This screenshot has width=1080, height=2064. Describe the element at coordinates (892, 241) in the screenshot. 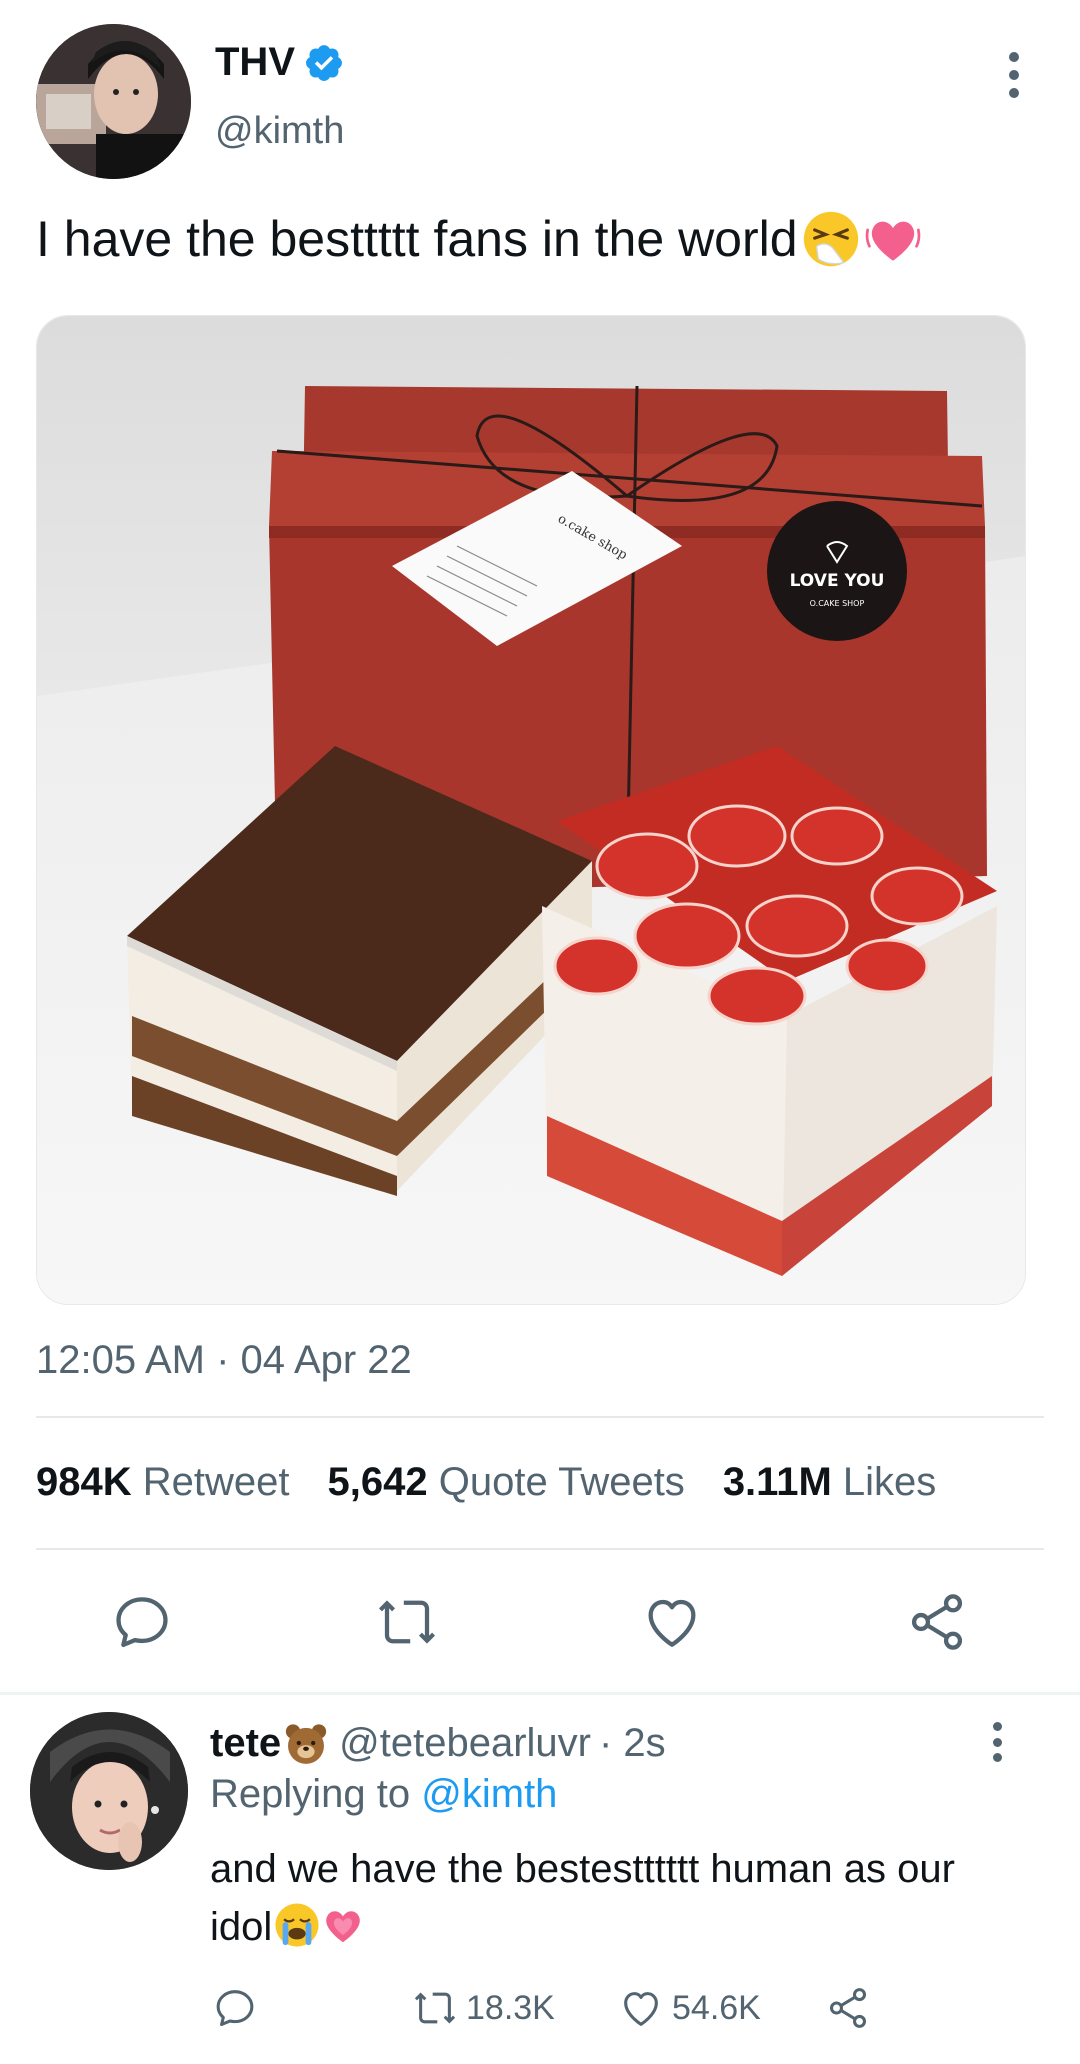

I see `beating-heart-emoji` at that location.